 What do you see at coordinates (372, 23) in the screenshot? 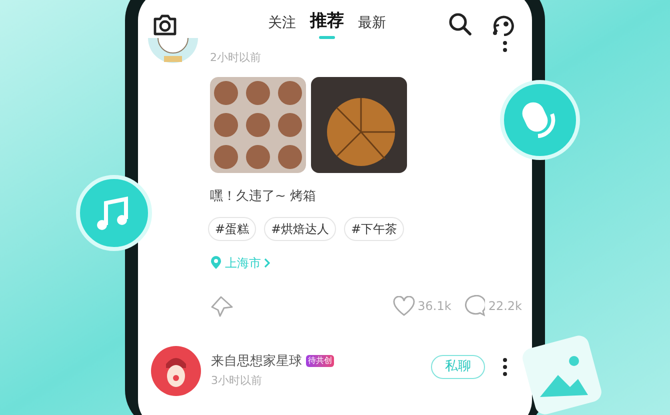
I see `feed-tab: 最新` at bounding box center [372, 23].